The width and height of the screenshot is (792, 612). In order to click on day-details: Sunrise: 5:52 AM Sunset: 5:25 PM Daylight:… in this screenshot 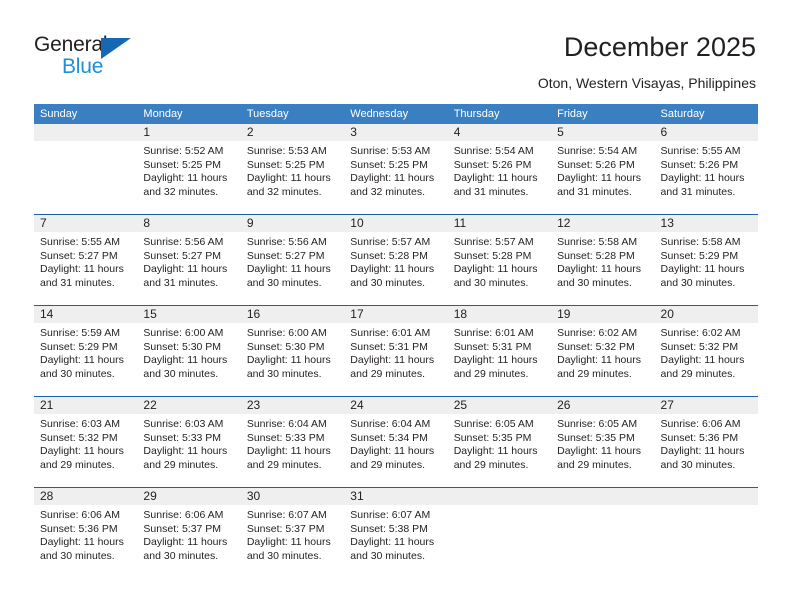, I will do `click(188, 170)`.